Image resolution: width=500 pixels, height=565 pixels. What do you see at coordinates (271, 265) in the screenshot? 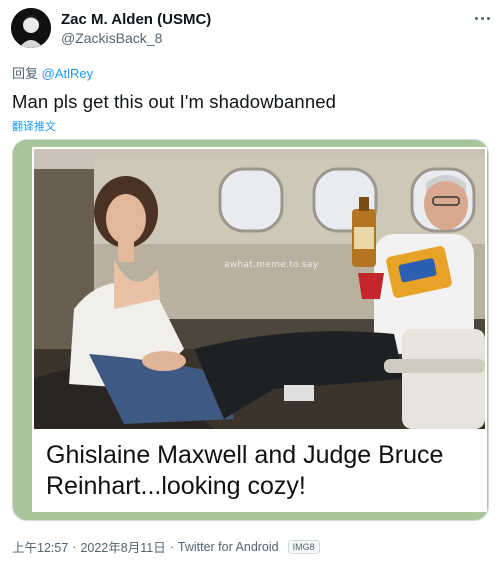
I see `meme-watermark: awhat.meme.to.say` at bounding box center [271, 265].